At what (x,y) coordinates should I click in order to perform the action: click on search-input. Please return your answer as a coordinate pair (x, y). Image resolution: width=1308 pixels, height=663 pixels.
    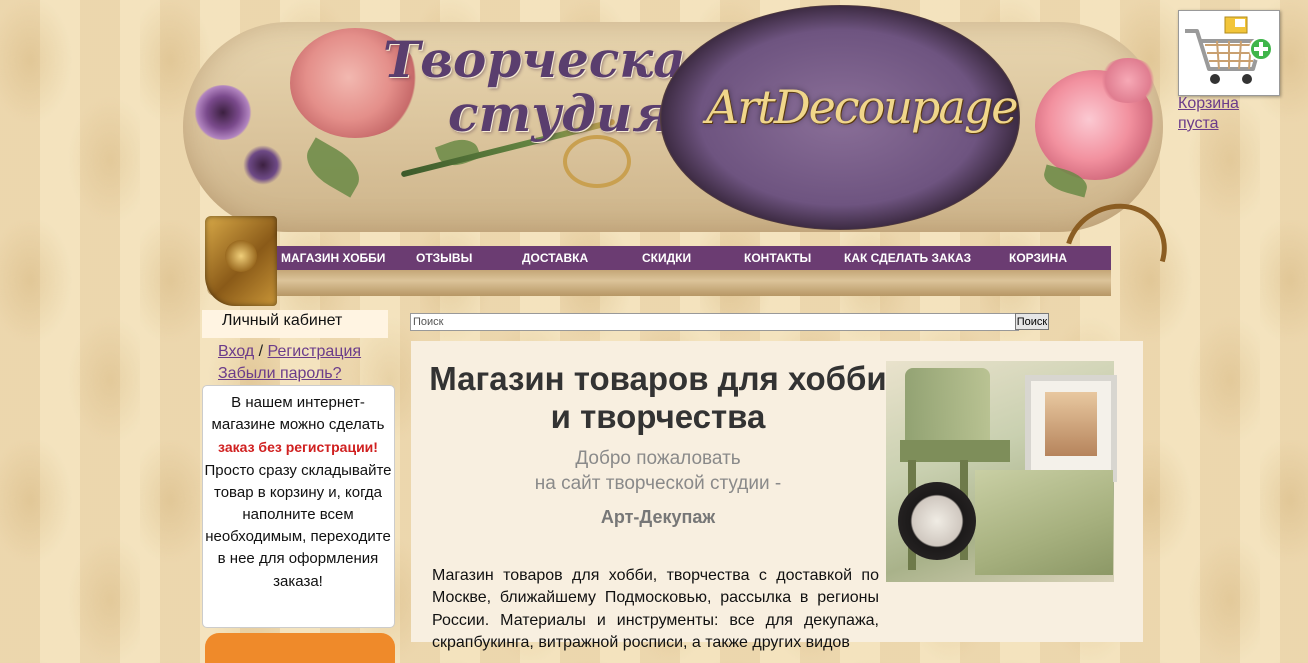
    Looking at the image, I should click on (714, 322).